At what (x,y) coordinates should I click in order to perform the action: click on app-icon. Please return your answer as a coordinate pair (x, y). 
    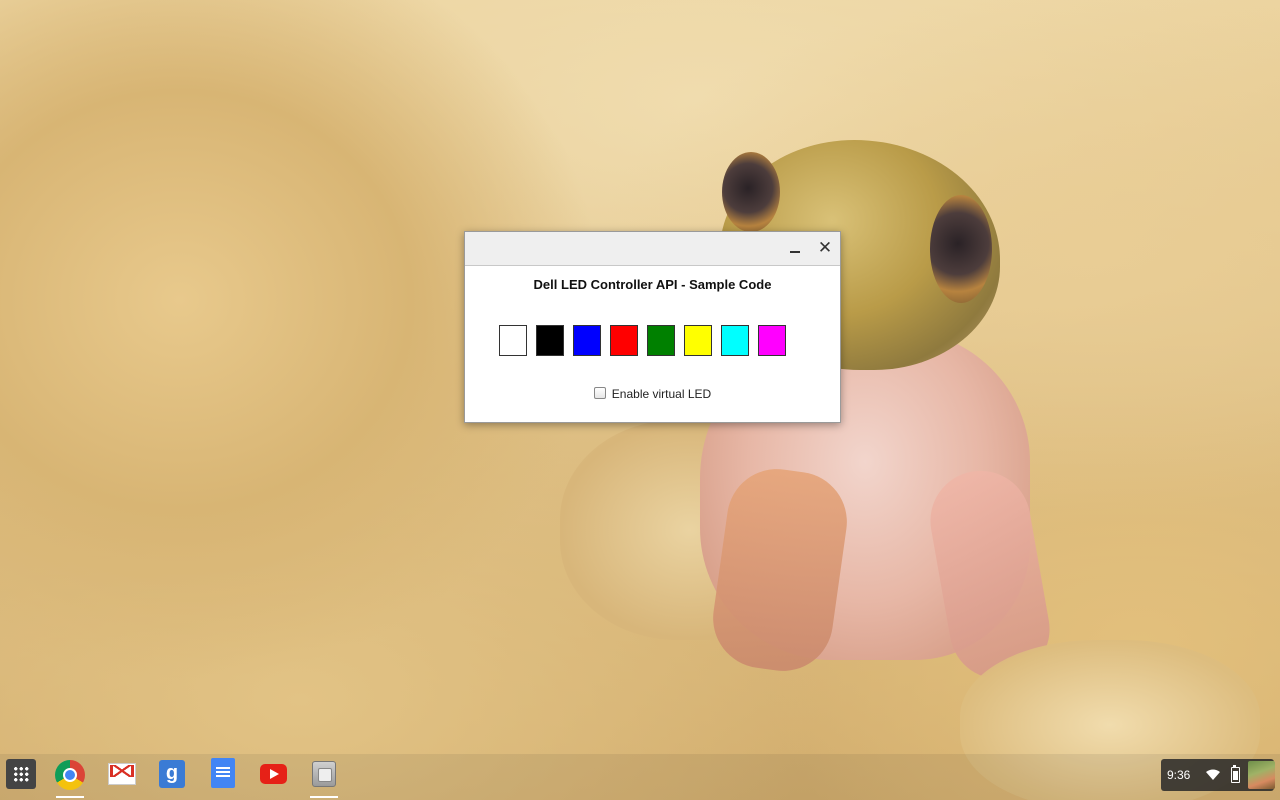
    Looking at the image, I should click on (324, 774).